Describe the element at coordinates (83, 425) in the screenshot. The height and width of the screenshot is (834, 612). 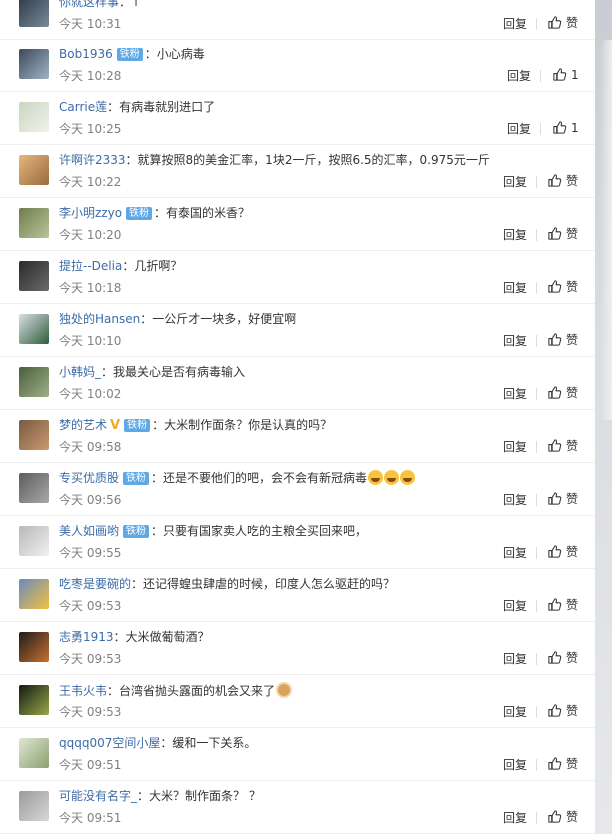
I see `username-link: 梦的艺术` at that location.